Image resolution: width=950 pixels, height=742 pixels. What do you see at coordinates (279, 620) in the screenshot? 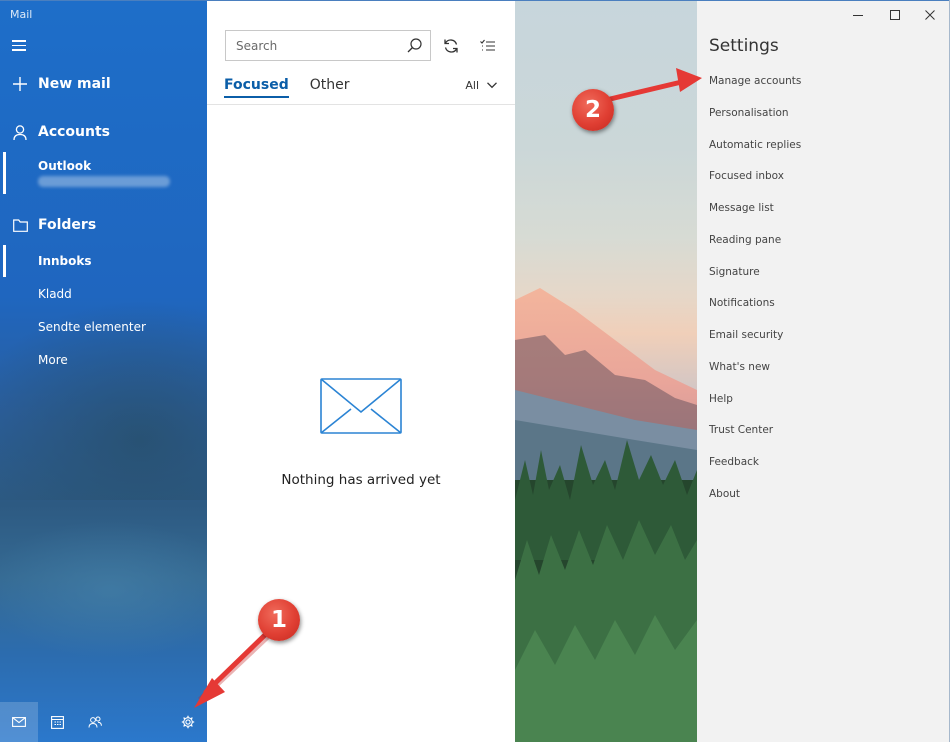
I see `step-1-badge: 1` at bounding box center [279, 620].